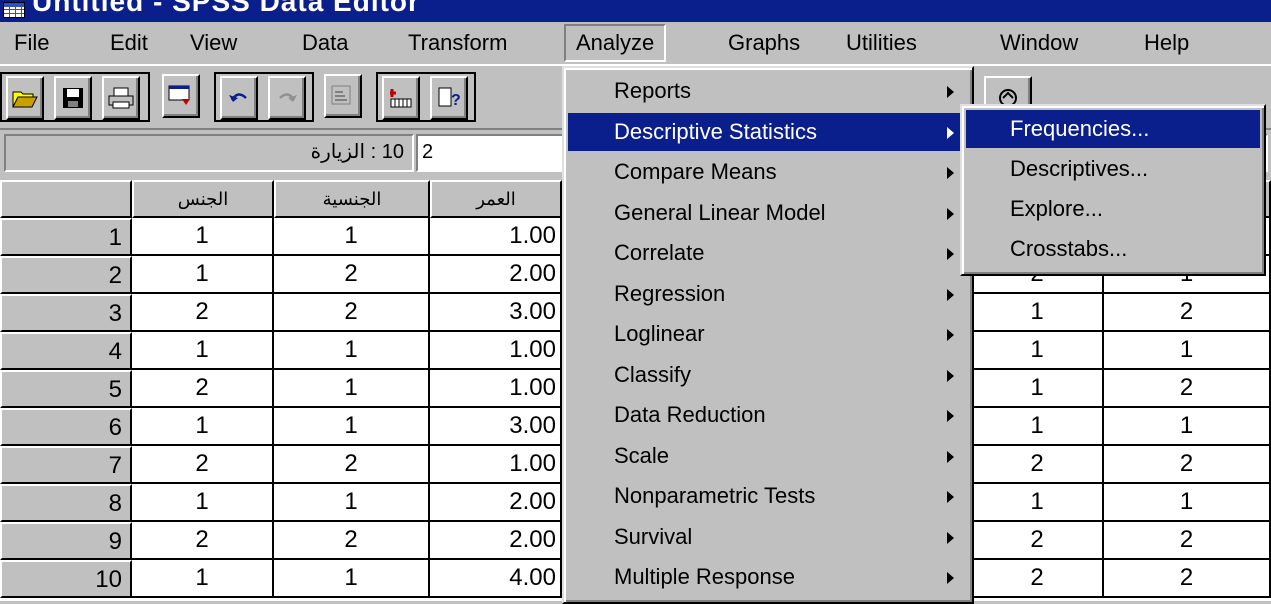 Image resolution: width=1271 pixels, height=604 pixels. What do you see at coordinates (768, 577) in the screenshot?
I see `analyze-menu-item: Multiple Response` at bounding box center [768, 577].